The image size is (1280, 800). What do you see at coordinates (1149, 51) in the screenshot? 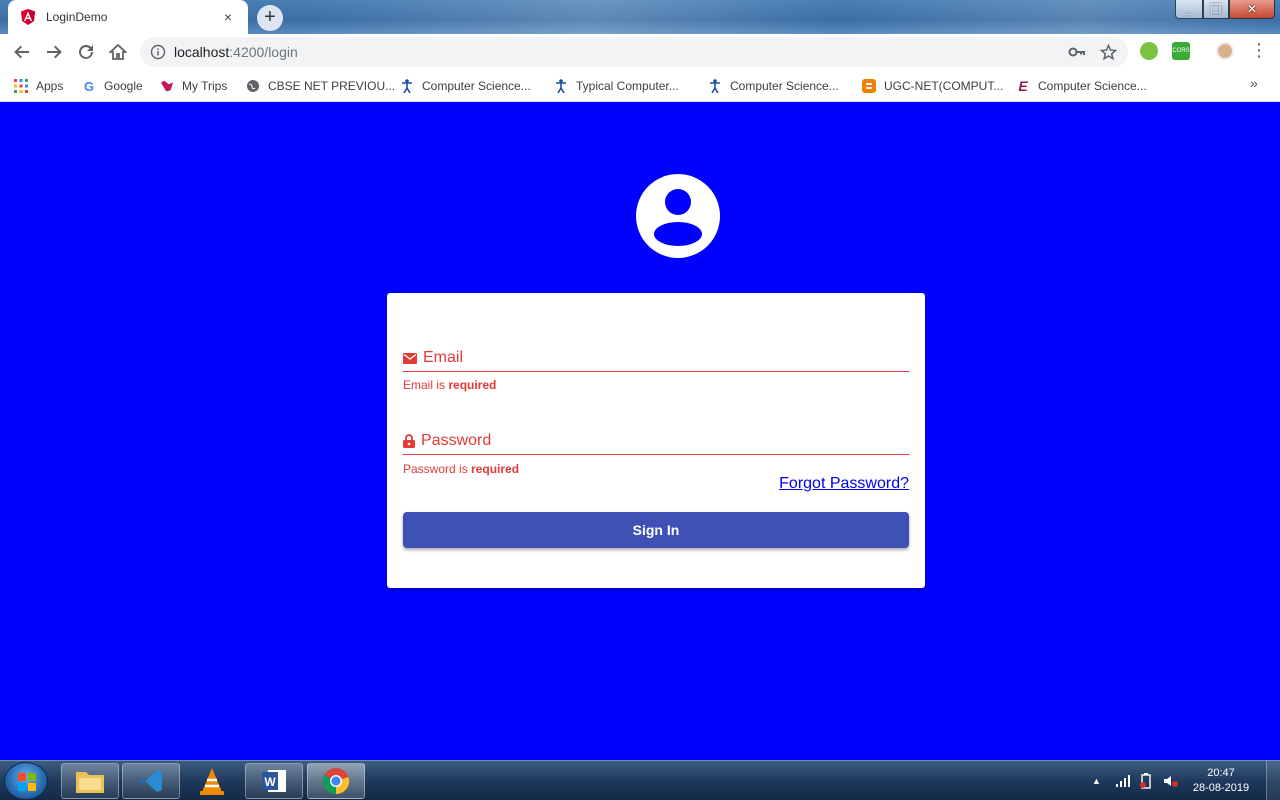
I see `extension-green-icon` at bounding box center [1149, 51].